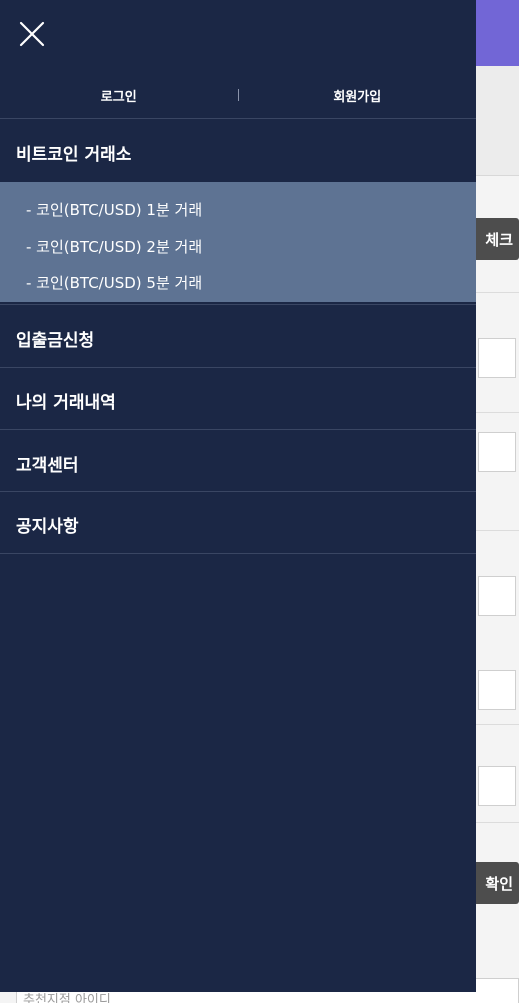 The height and width of the screenshot is (1003, 519). What do you see at coordinates (497, 33) in the screenshot?
I see `page-header` at bounding box center [497, 33].